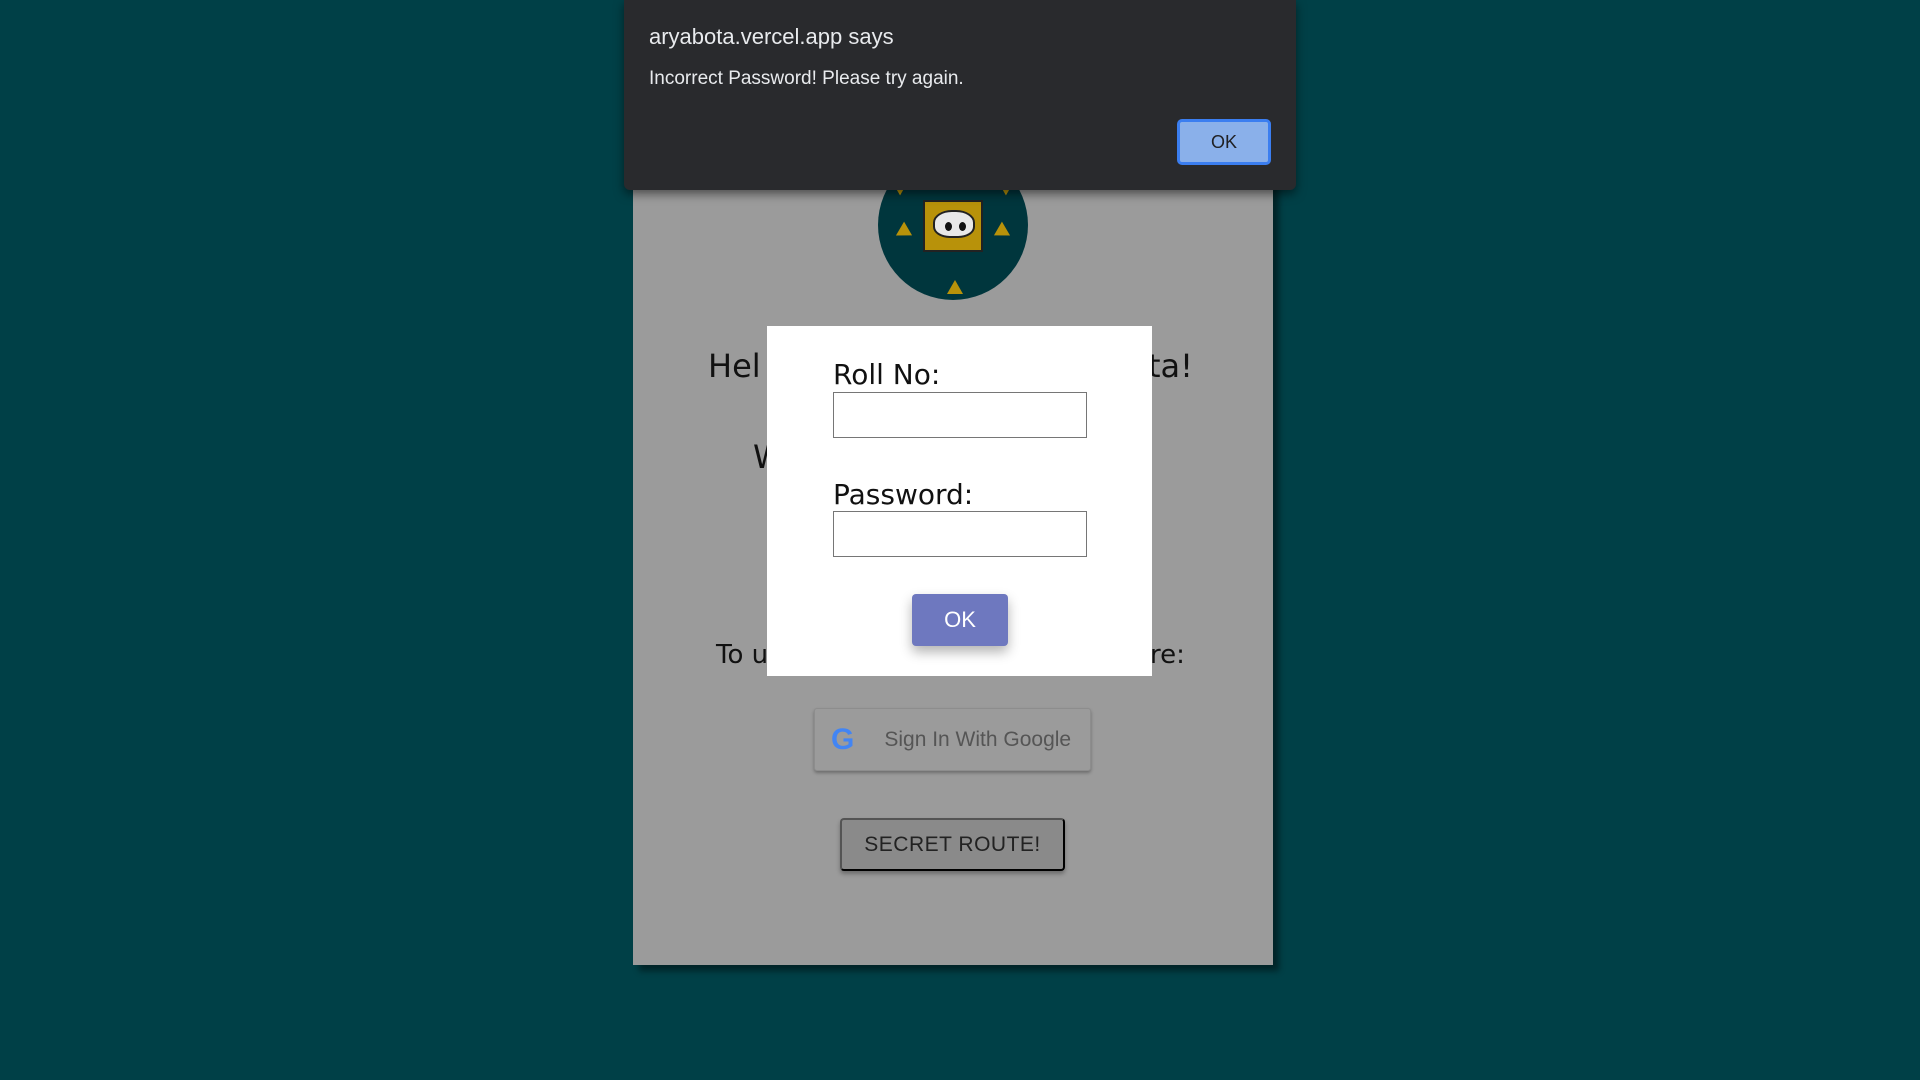 This screenshot has height=1080, width=1920. Describe the element at coordinates (960, 620) in the screenshot. I see `modal-ok-button: OK` at that location.